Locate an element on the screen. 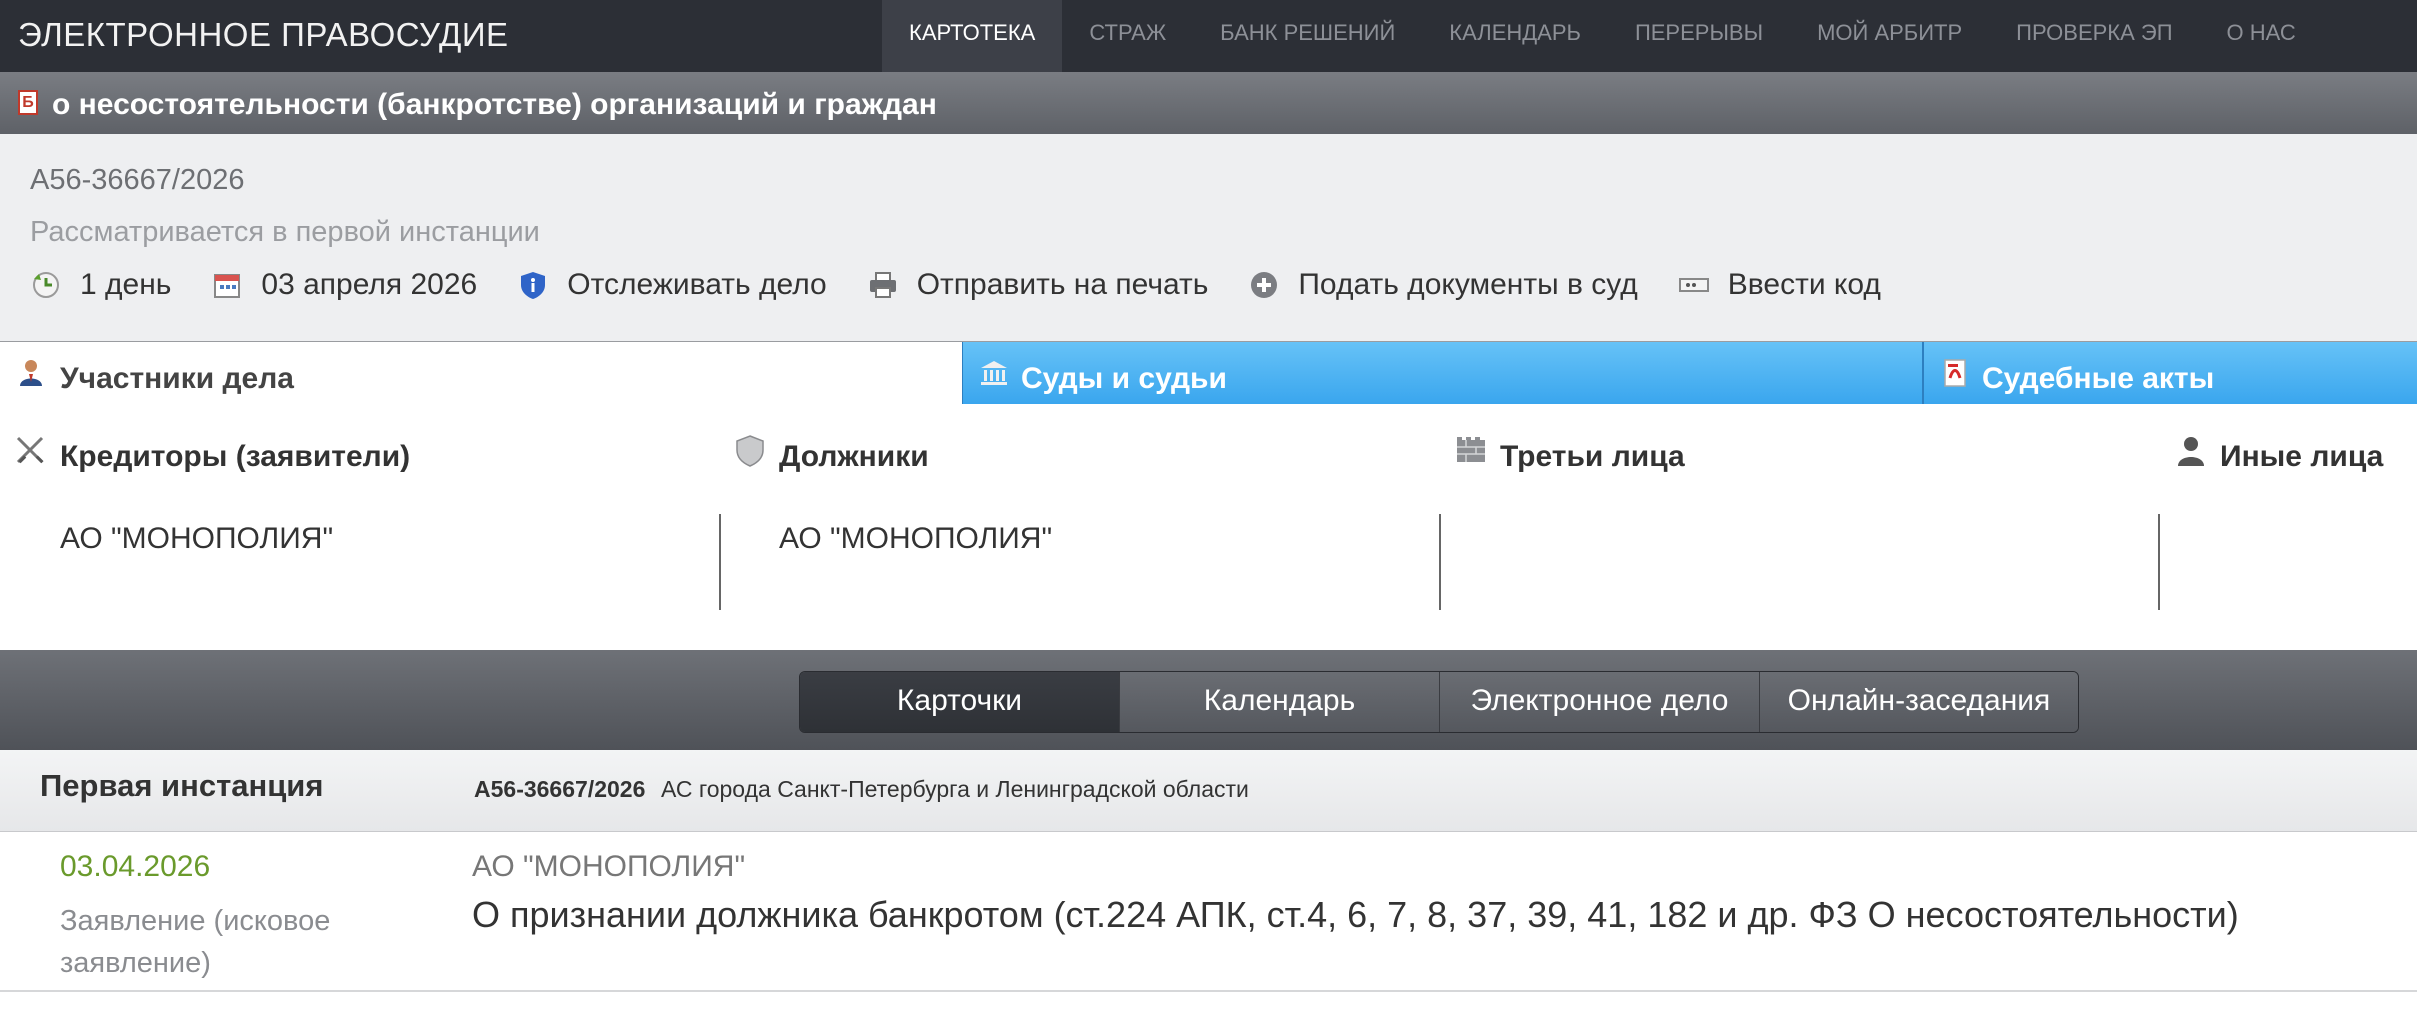 This screenshot has height=1025, width=2417. subtab-calendar: Календарь is located at coordinates (1280, 702).